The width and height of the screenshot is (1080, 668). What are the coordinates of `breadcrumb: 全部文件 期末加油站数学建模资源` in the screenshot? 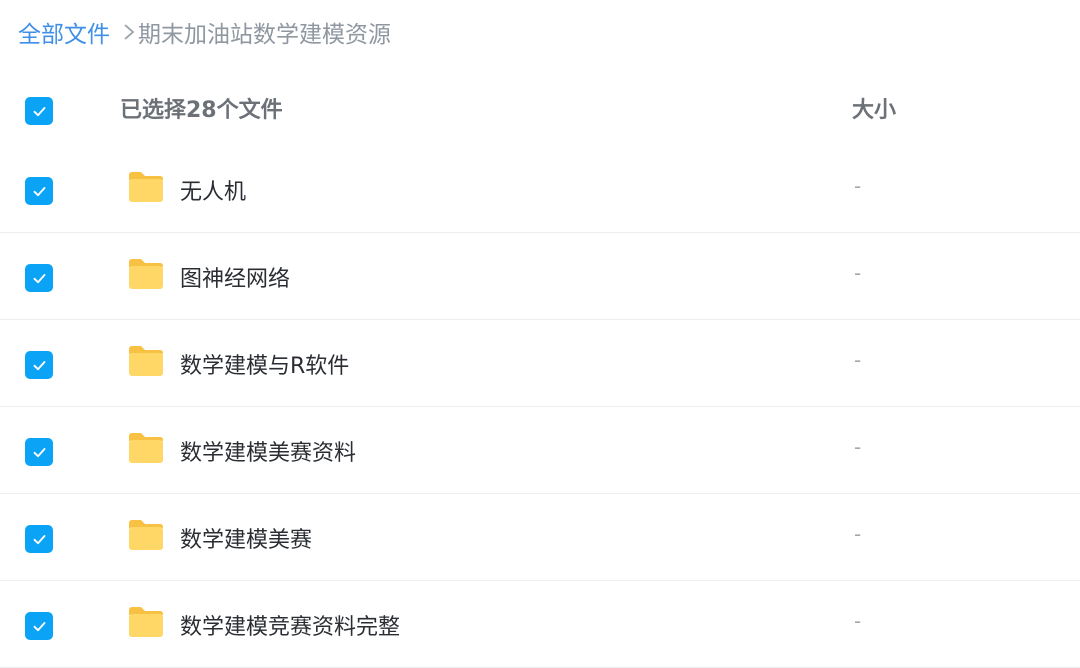 It's located at (204, 32).